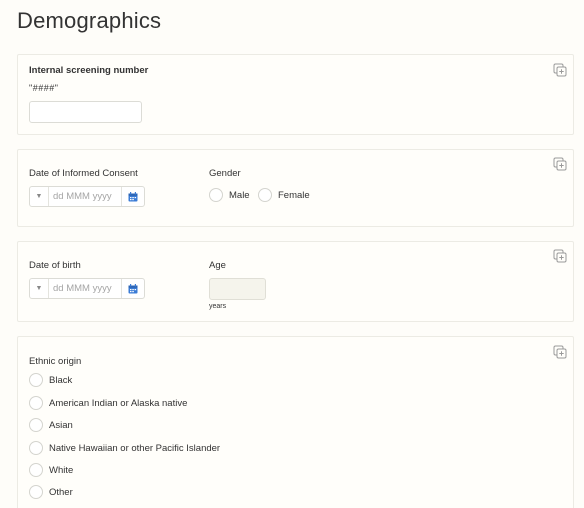 This screenshot has width=584, height=508. I want to click on age-readonly-field, so click(237, 289).